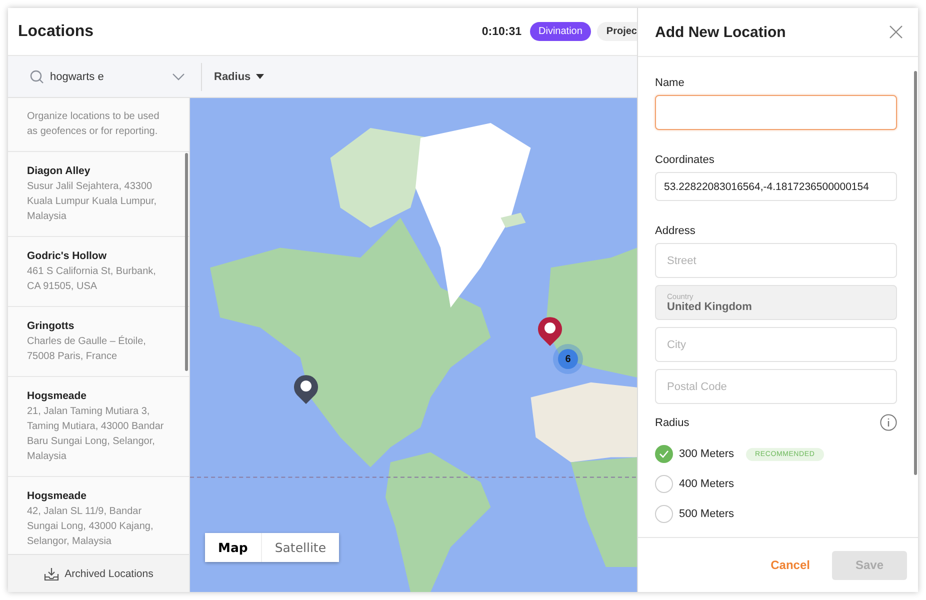 This screenshot has width=926, height=600. Describe the element at coordinates (776, 112) in the screenshot. I see `name-input` at that location.